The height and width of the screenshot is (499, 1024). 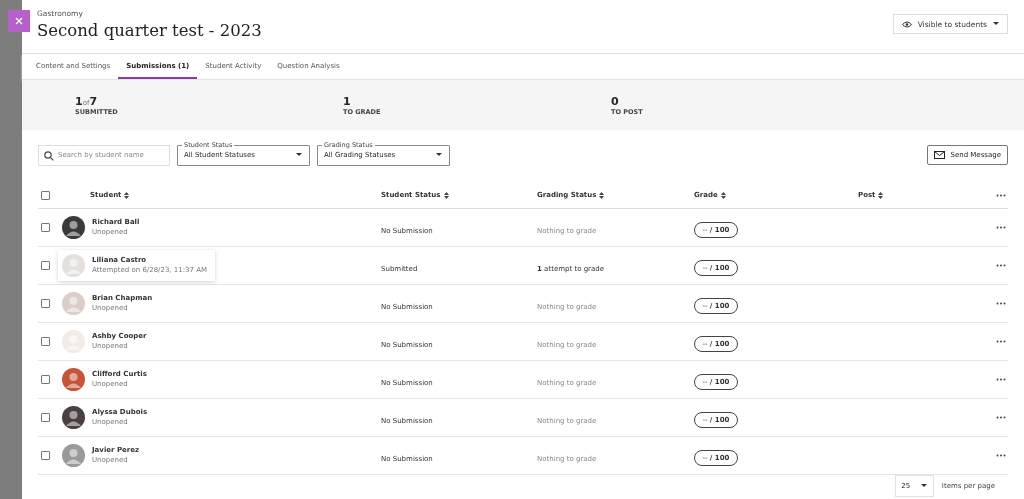 I want to click on envelope-icon, so click(x=940, y=155).